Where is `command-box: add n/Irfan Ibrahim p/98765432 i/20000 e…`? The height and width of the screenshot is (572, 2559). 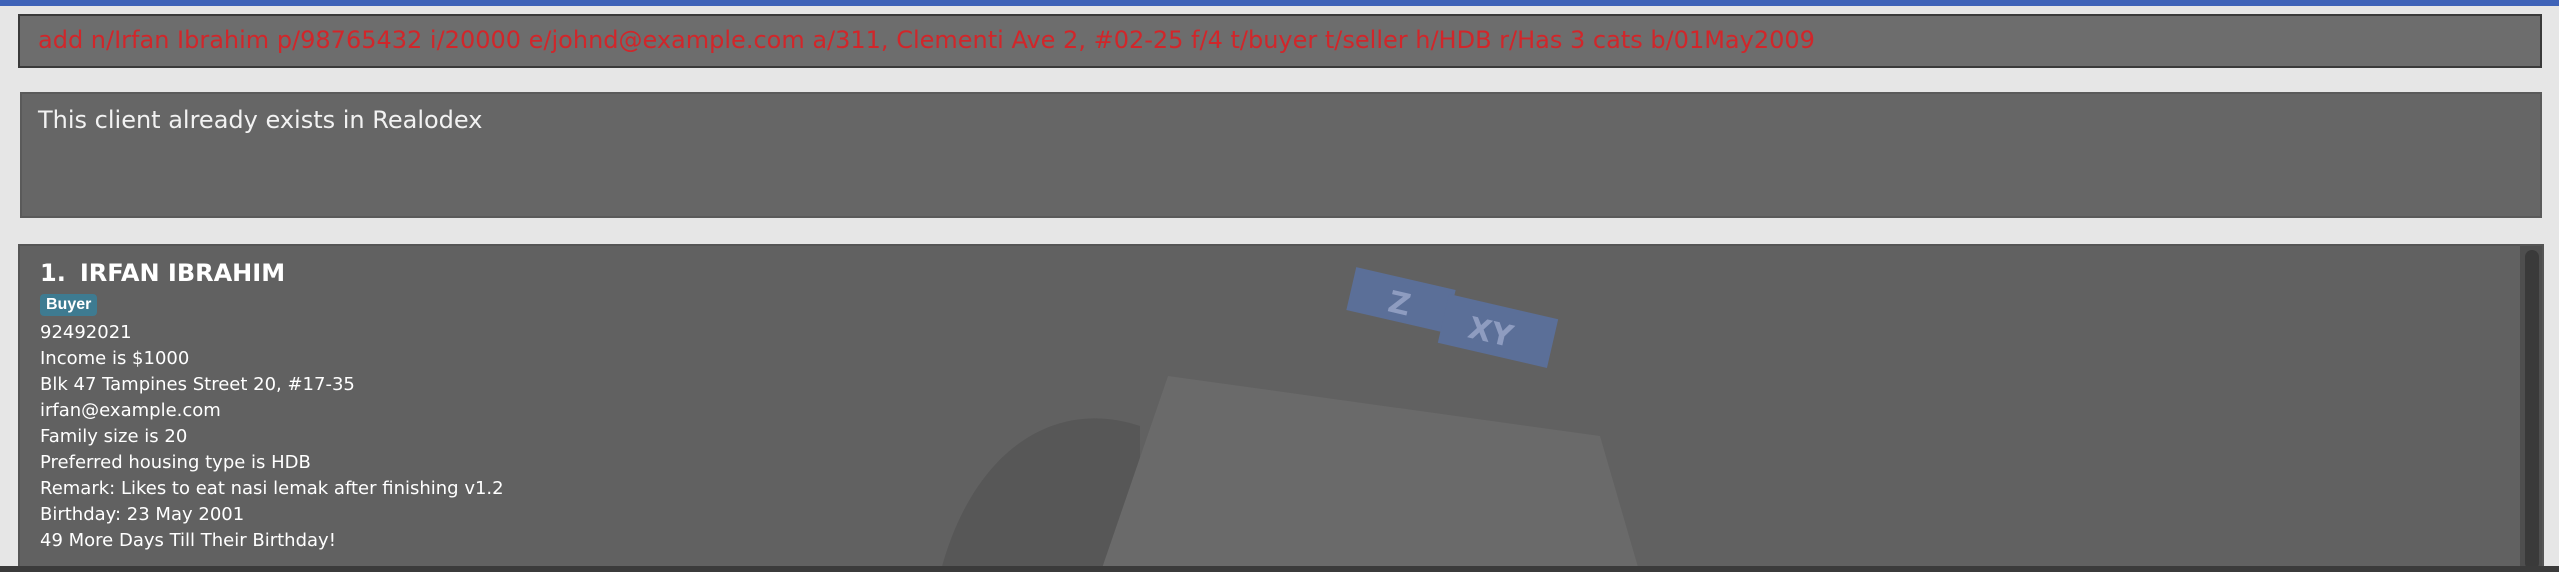
command-box: add n/Irfan Ibrahim p/98765432 i/20000 e… is located at coordinates (1280, 41).